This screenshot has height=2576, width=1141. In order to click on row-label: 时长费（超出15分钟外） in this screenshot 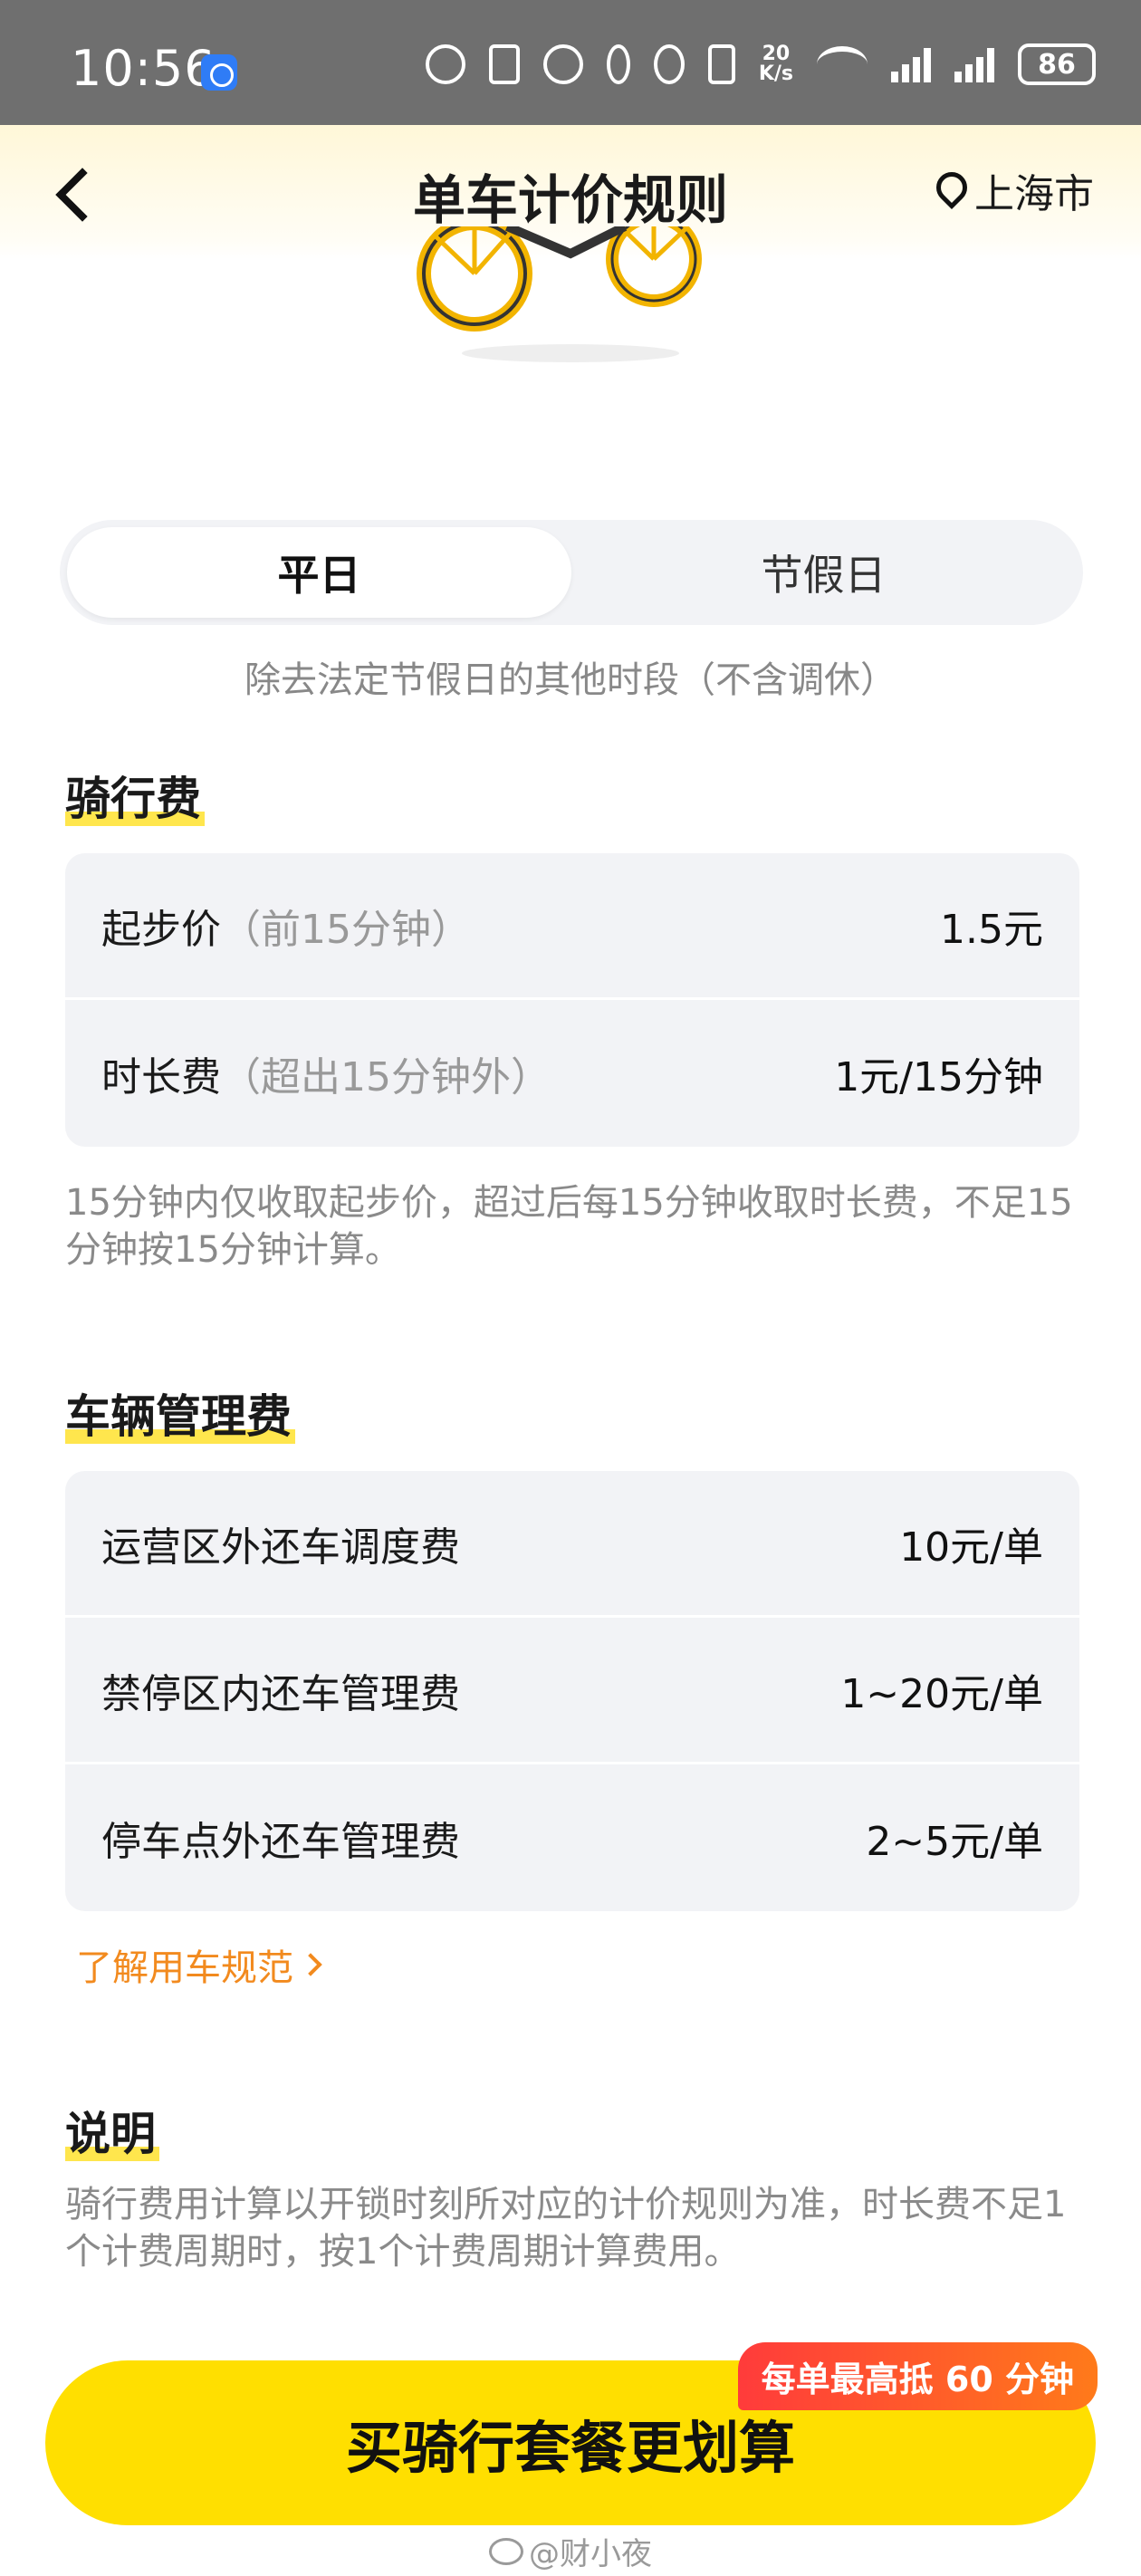, I will do `click(326, 1077)`.